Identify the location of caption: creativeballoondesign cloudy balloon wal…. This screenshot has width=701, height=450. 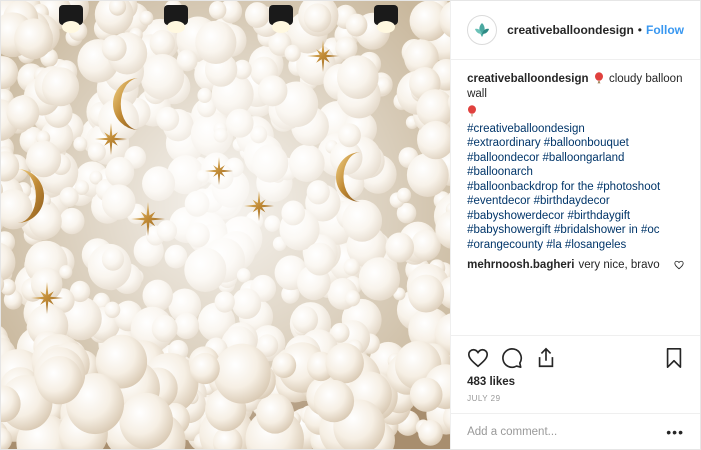
(575, 162).